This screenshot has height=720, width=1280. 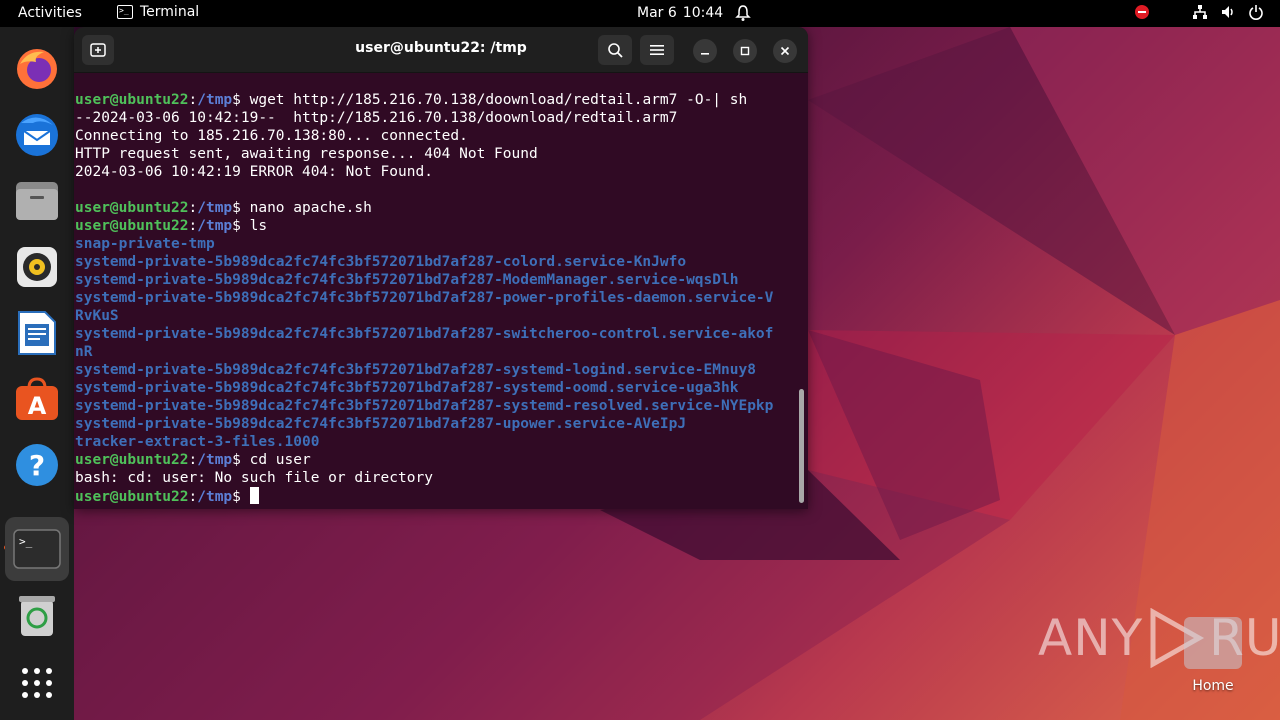 I want to click on maximize-button, so click(x=745, y=51).